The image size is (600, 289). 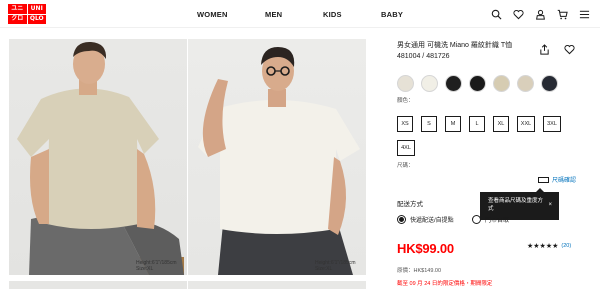 What do you see at coordinates (501, 124) in the screenshot?
I see `size-option-xl: XL` at bounding box center [501, 124].